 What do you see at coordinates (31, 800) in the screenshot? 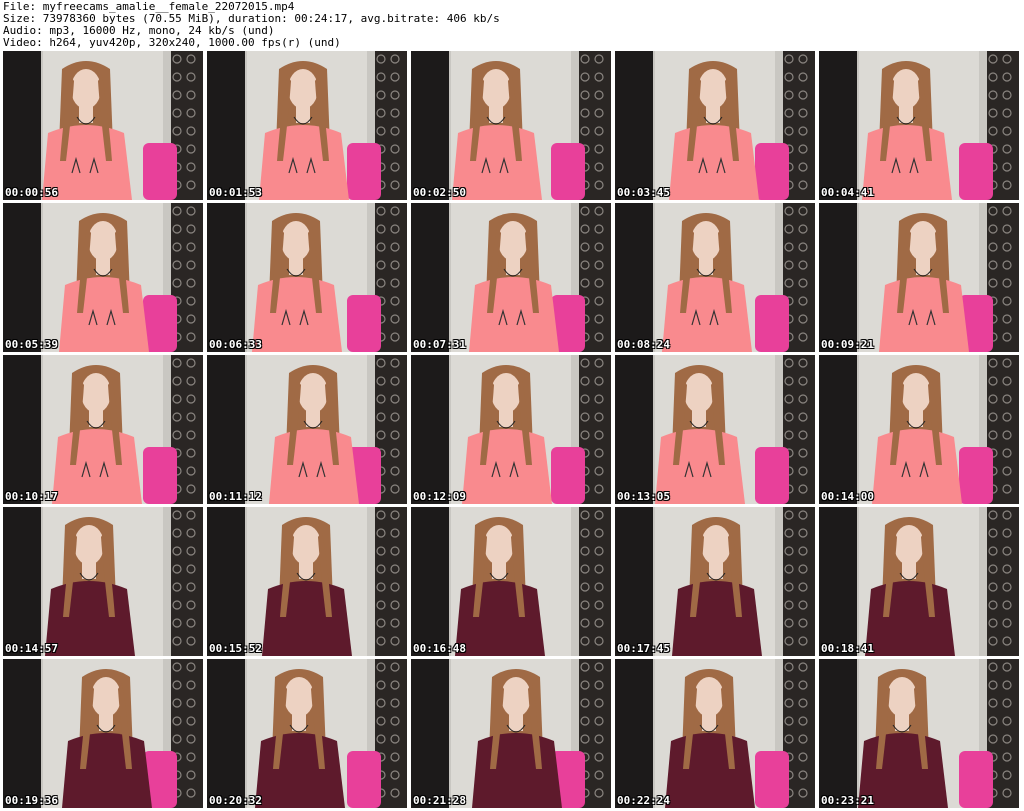
I see `frame-timestamp: 00:19:36` at bounding box center [31, 800].